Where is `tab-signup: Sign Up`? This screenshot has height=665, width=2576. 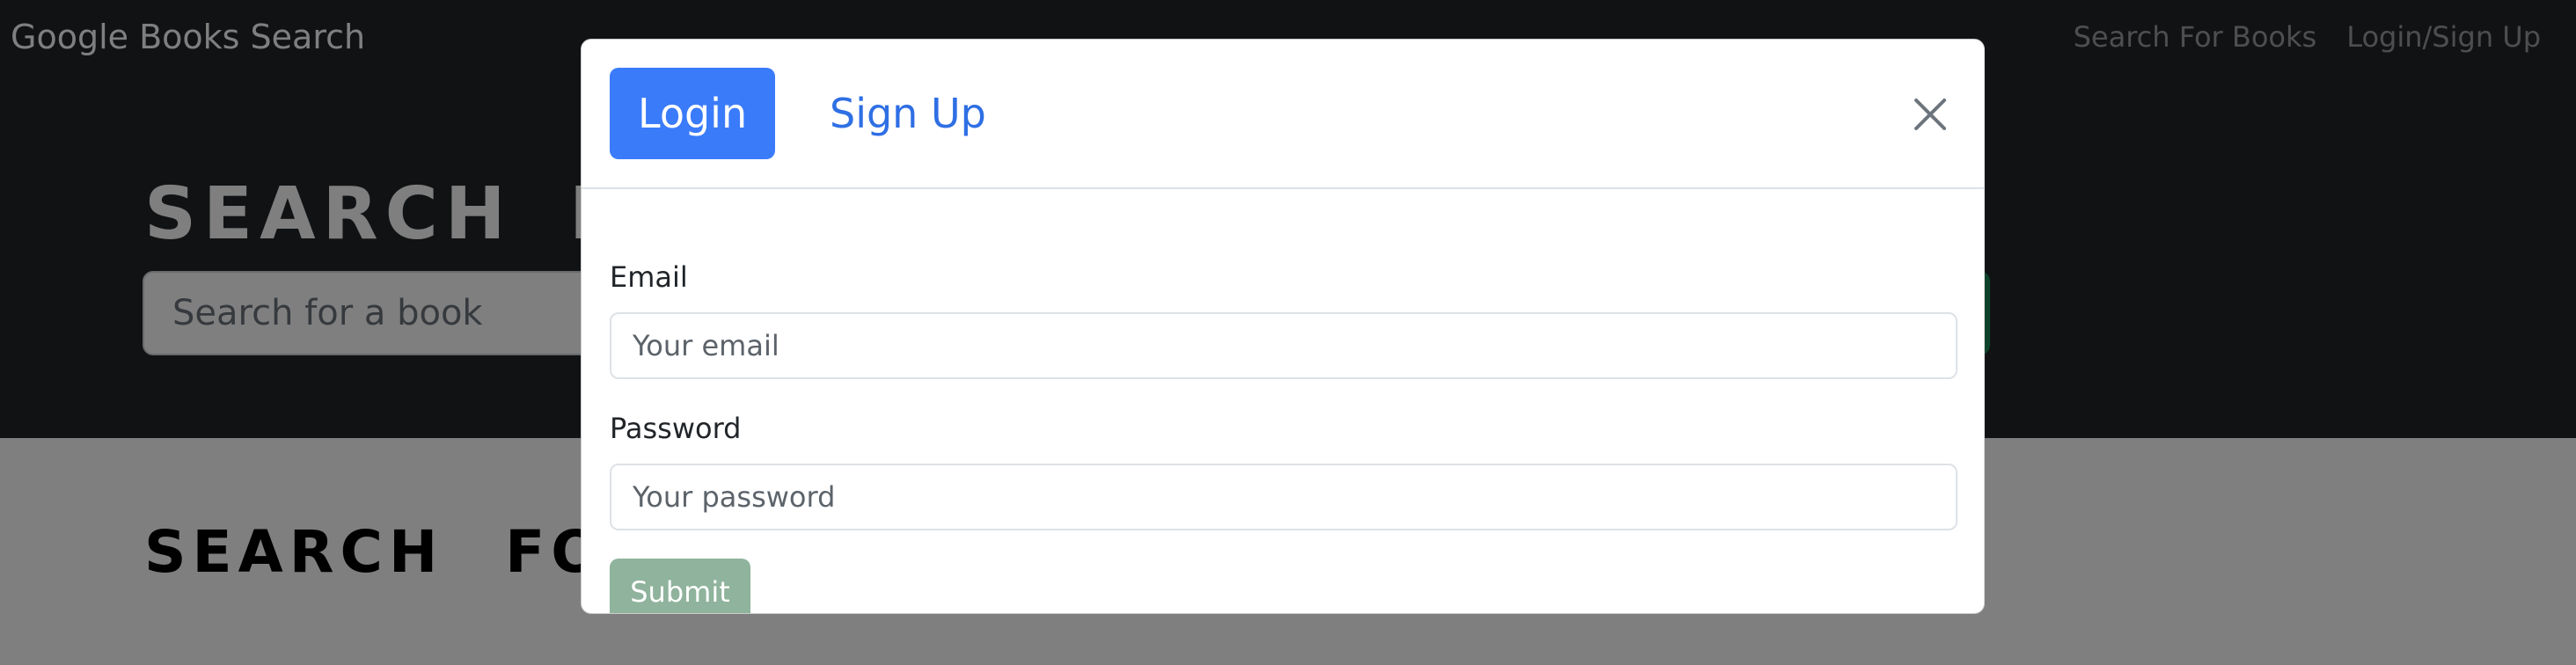
tab-signup: Sign Up is located at coordinates (907, 113).